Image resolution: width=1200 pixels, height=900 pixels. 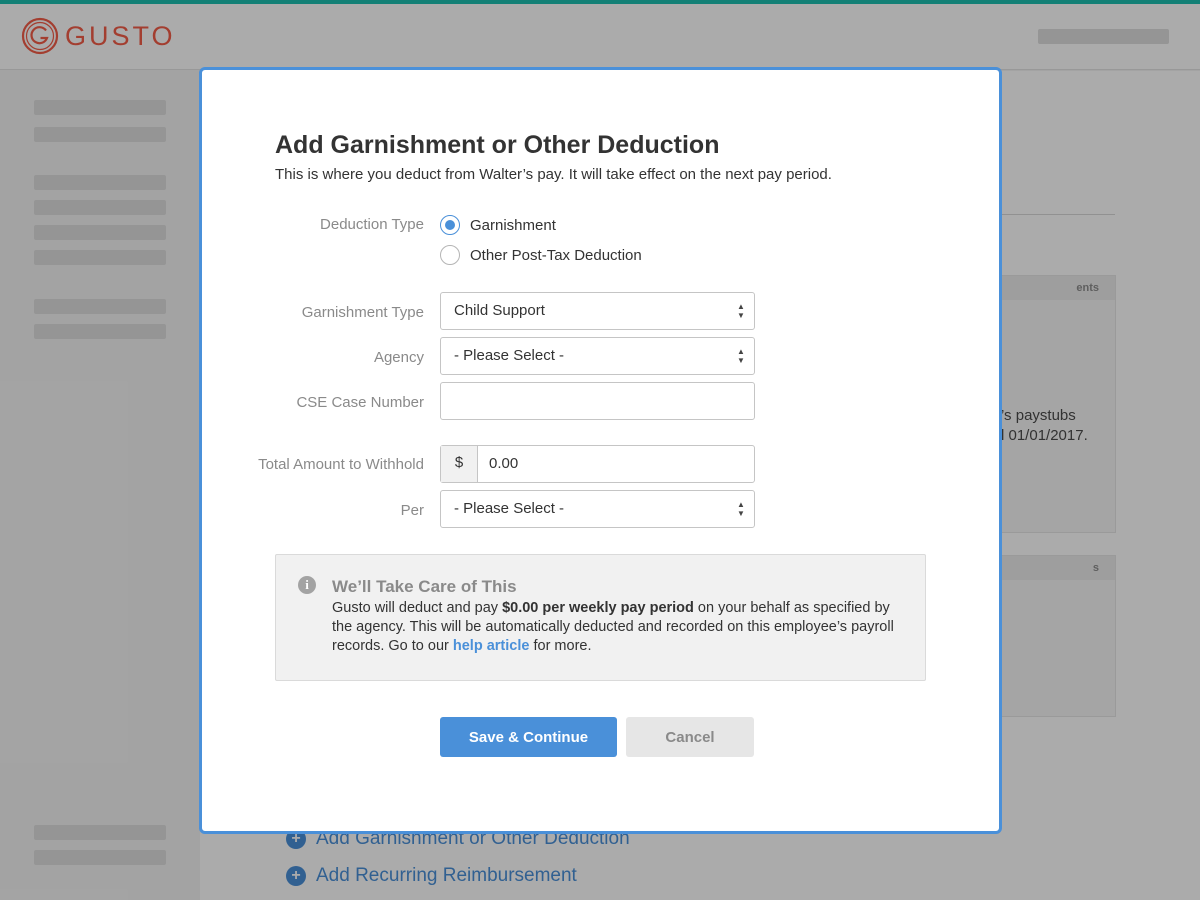 What do you see at coordinates (690, 737) in the screenshot?
I see `cancel-button: Cancel` at bounding box center [690, 737].